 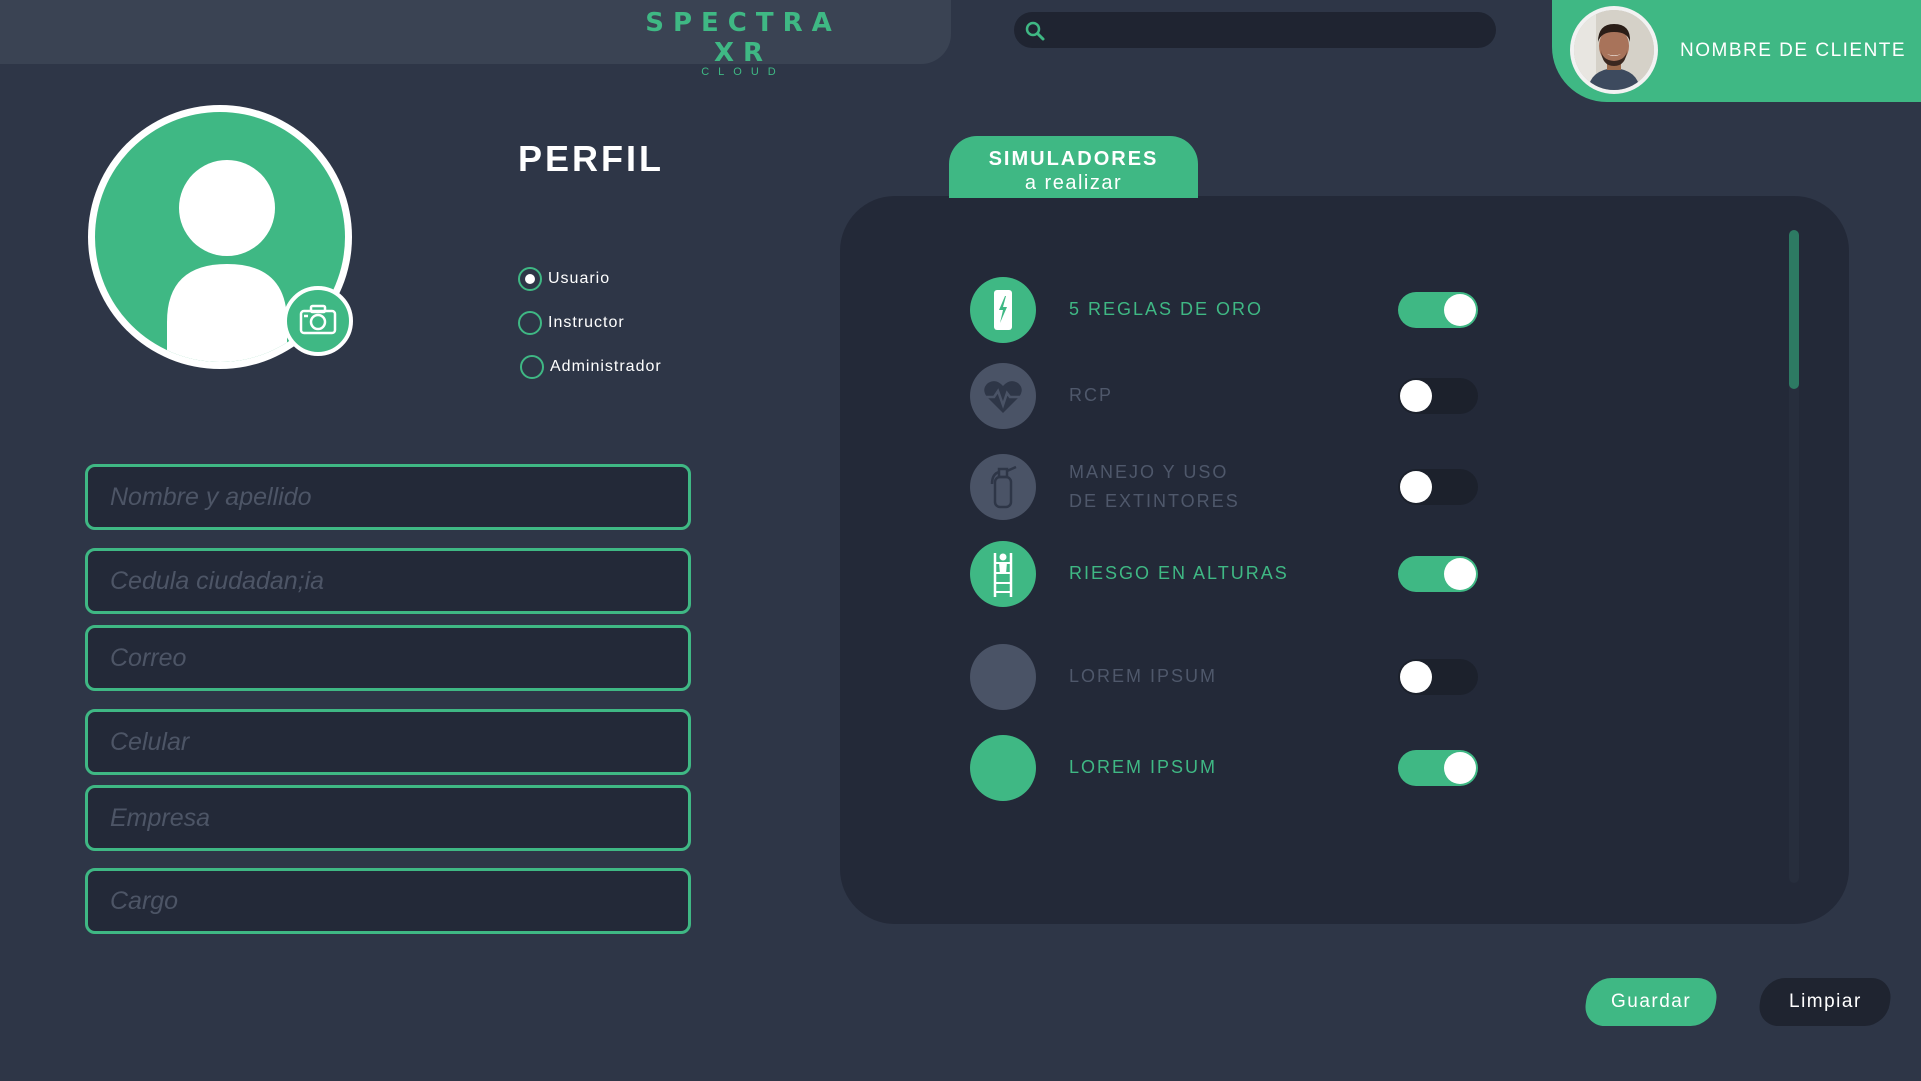 I want to click on search-bar, so click(x=1255, y=30).